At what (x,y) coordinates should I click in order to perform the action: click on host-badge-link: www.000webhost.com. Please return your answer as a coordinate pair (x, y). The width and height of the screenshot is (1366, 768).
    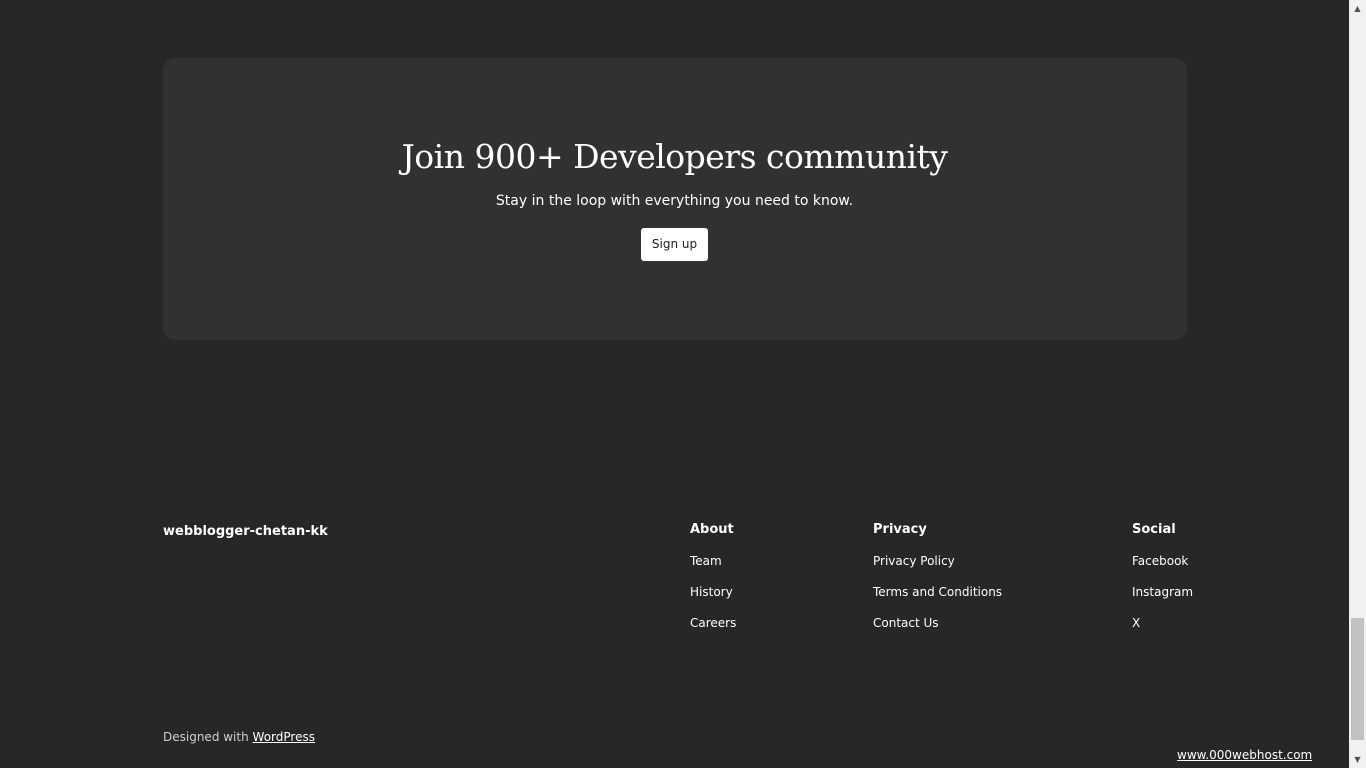
    Looking at the image, I should click on (1244, 758).